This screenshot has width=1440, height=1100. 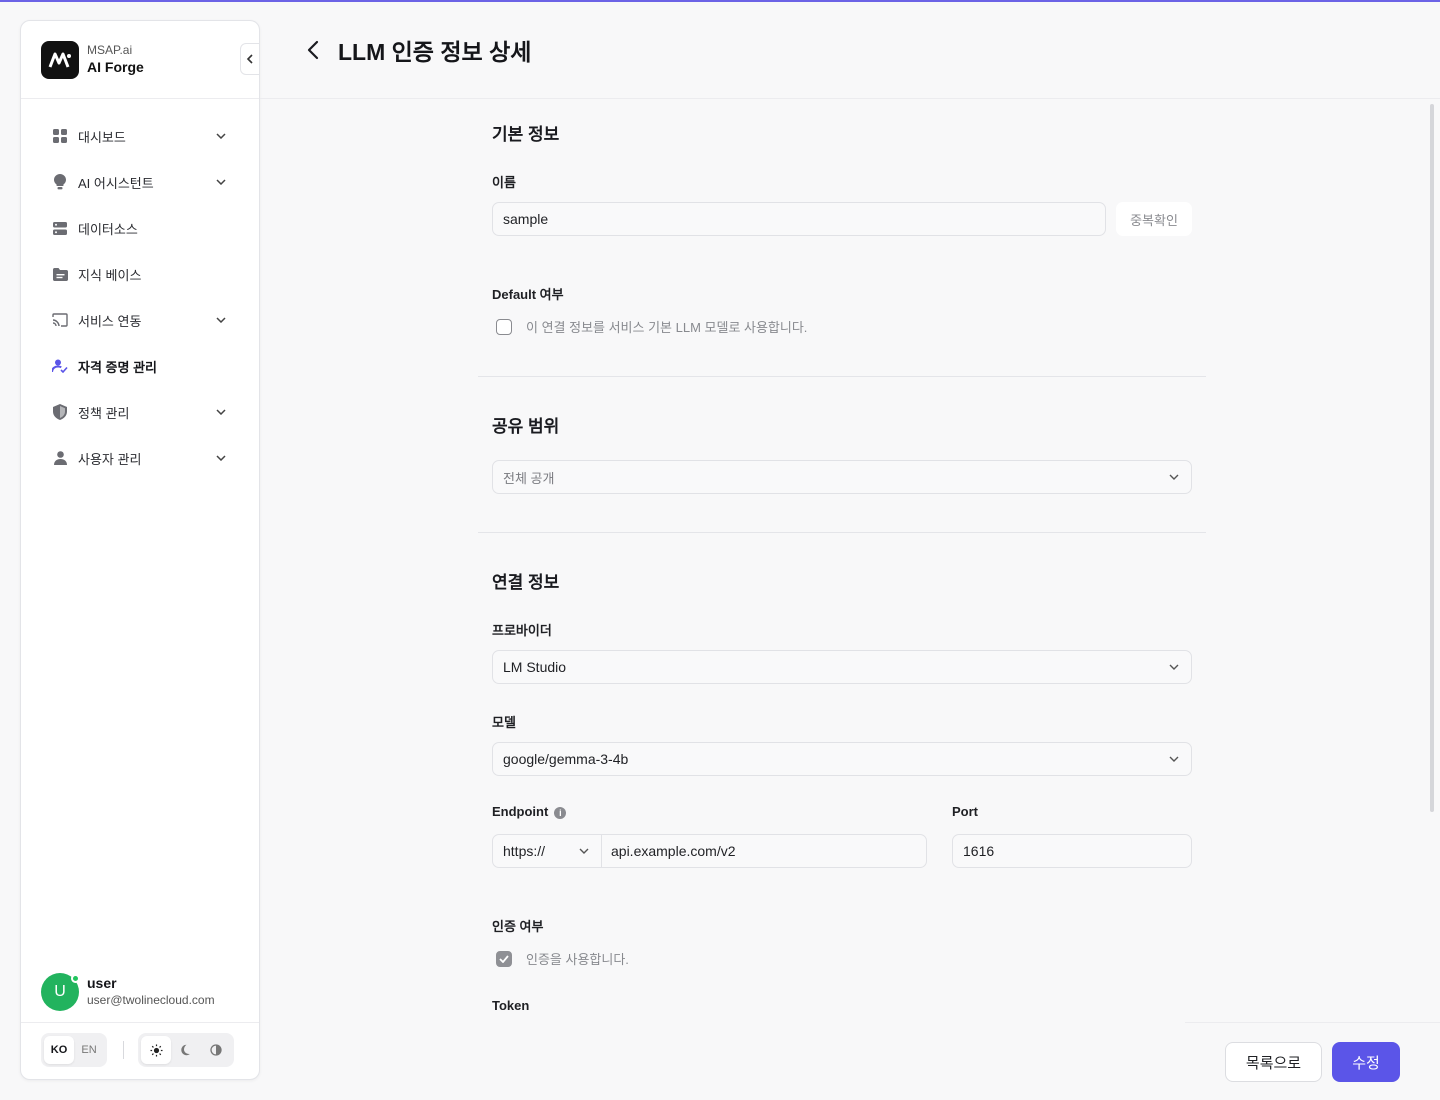 I want to click on edit-button: 수정, so click(x=1366, y=1062).